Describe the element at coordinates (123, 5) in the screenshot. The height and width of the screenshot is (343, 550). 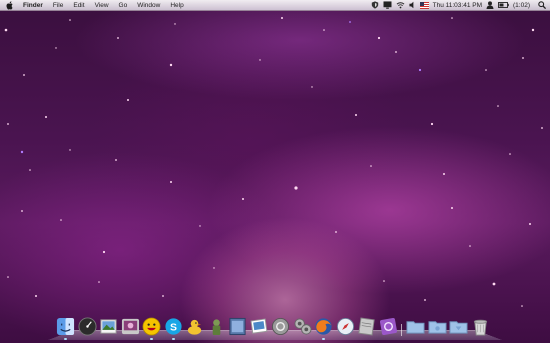
I see `menu-go: Go` at that location.